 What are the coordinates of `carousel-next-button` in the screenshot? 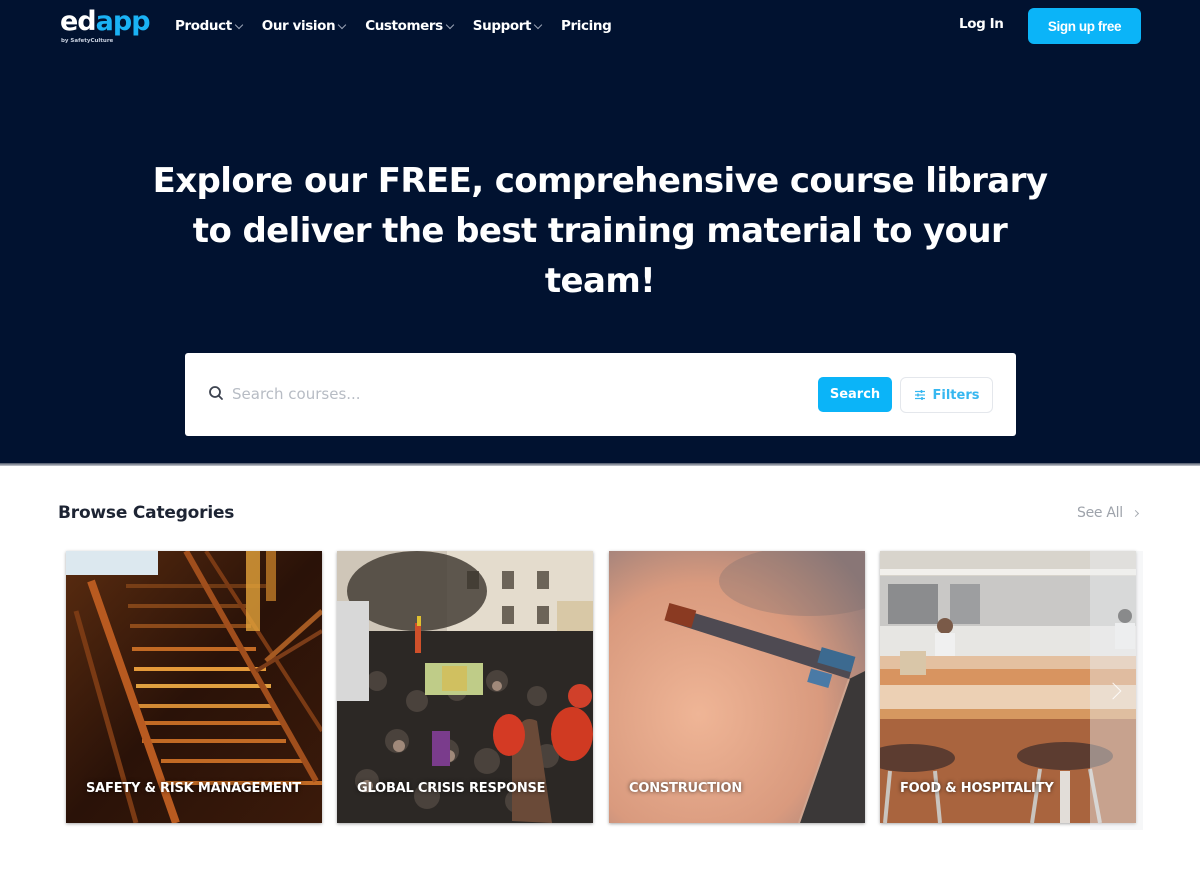 It's located at (1116, 690).